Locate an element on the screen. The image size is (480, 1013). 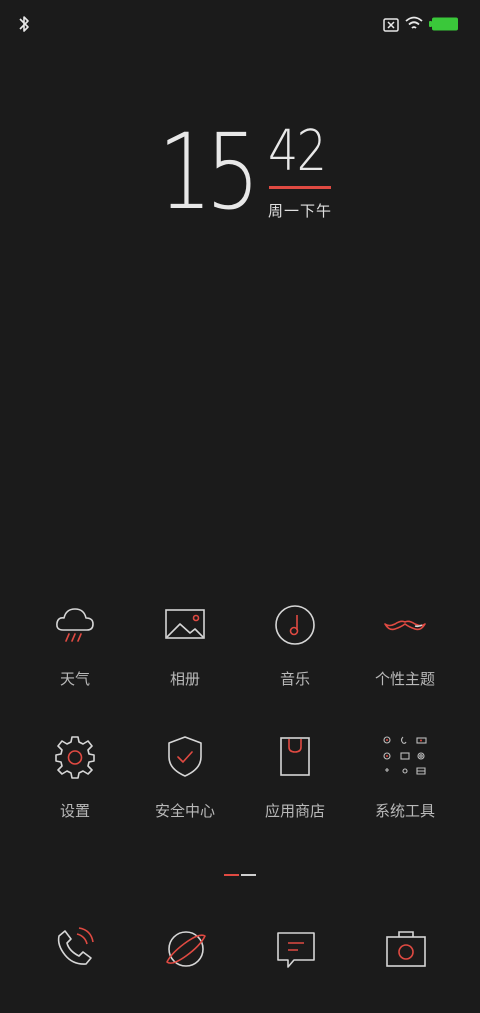
gallery-icon is located at coordinates (185, 624).